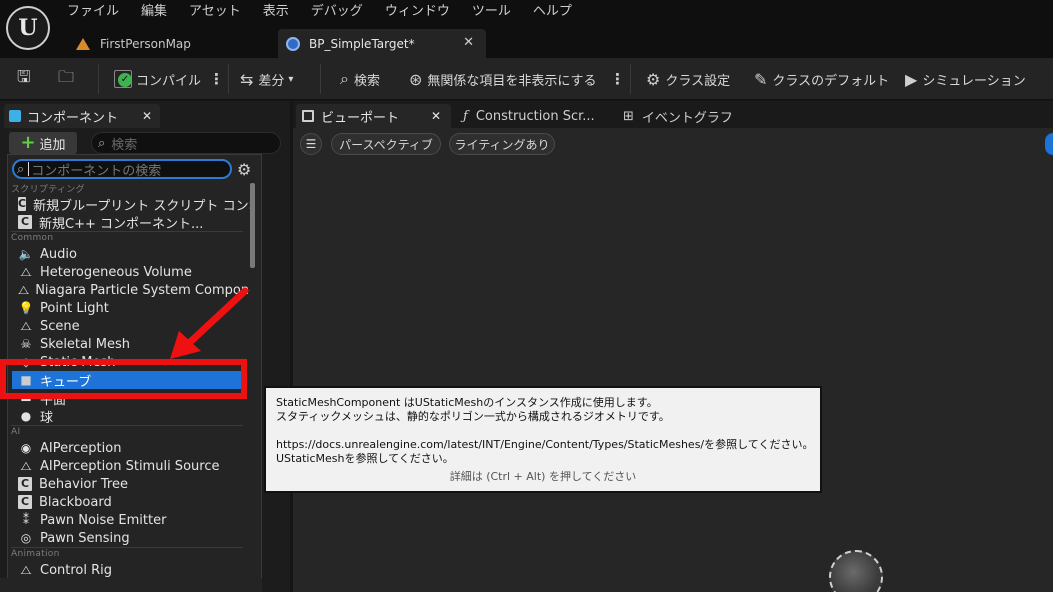  I want to click on compile-status-icon, so click(123, 79).